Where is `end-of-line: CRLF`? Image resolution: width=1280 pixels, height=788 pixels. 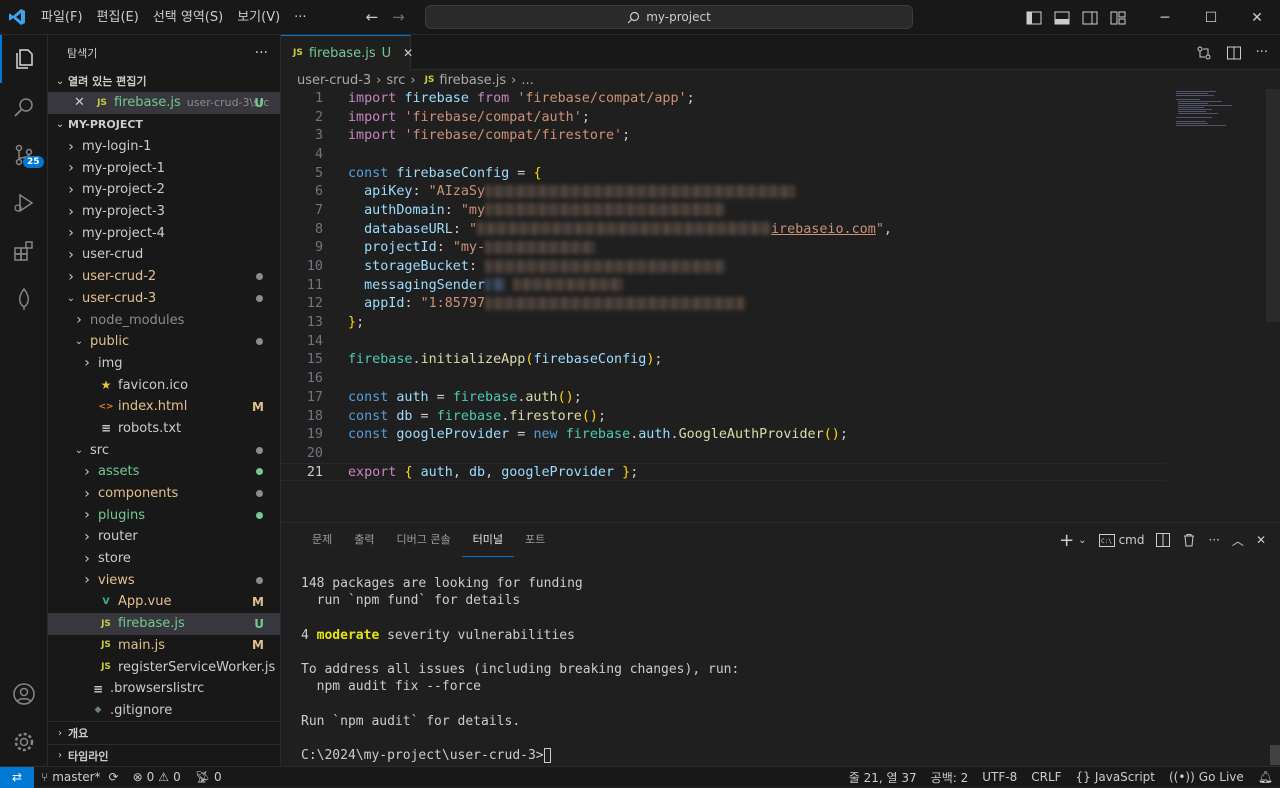 end-of-line: CRLF is located at coordinates (1046, 777).